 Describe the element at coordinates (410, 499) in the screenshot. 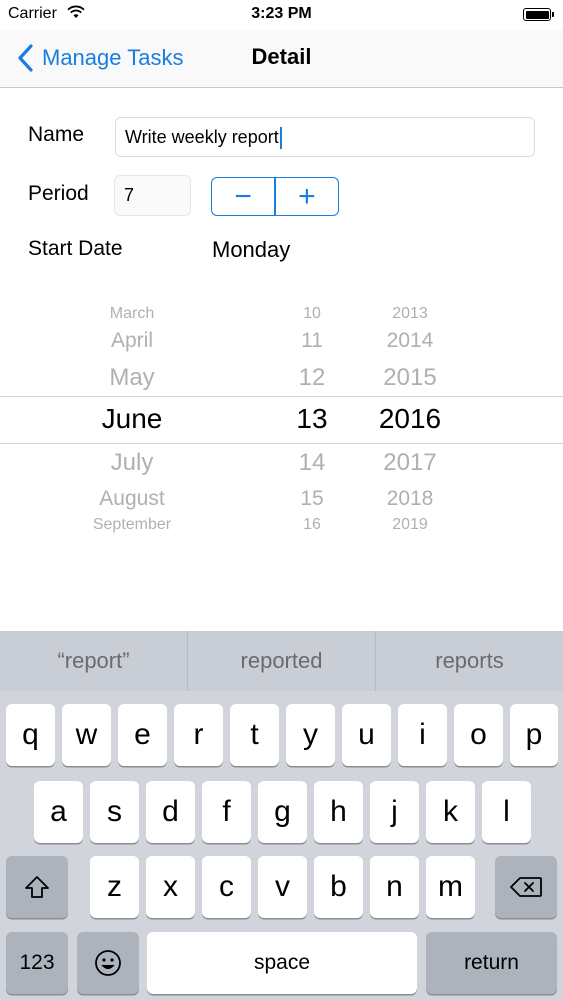

I see `picker-year-option: 2018` at that location.